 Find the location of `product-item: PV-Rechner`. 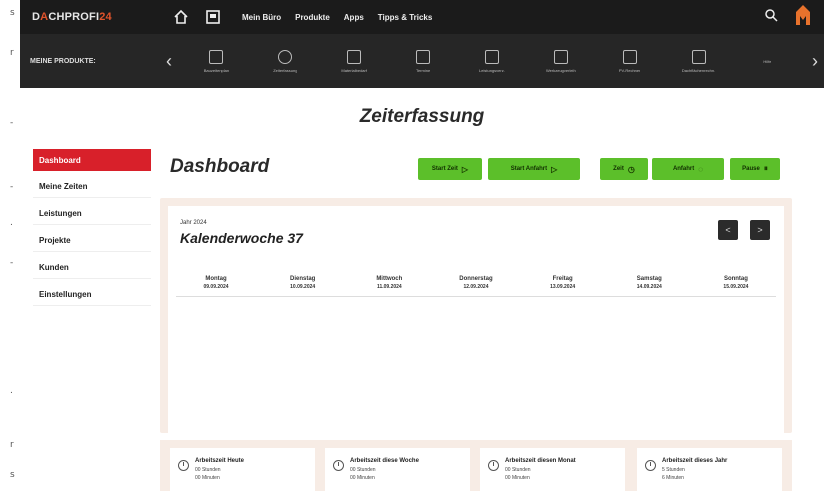

product-item: PV-Rechner is located at coordinates (630, 61).